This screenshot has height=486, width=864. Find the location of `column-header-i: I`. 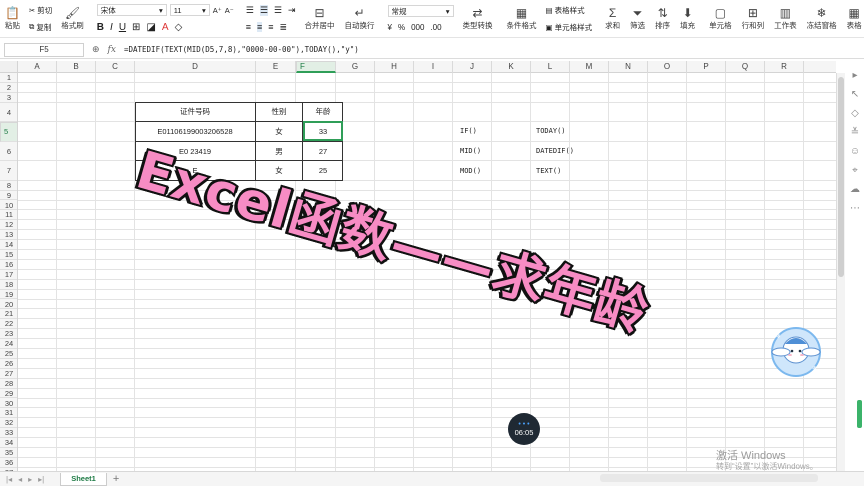

column-header-i: I is located at coordinates (433, 67).